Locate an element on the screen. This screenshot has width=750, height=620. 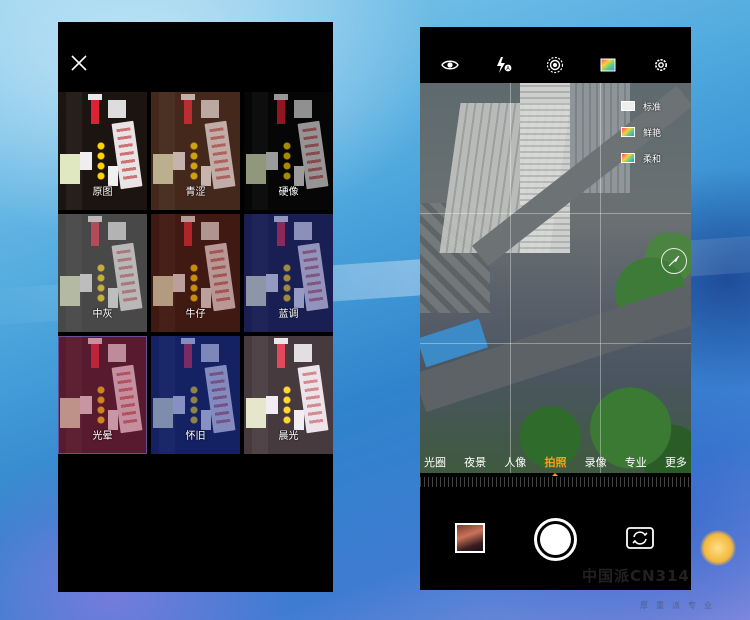
color-mode-item: 鲜艳 is located at coordinates (651, 132).